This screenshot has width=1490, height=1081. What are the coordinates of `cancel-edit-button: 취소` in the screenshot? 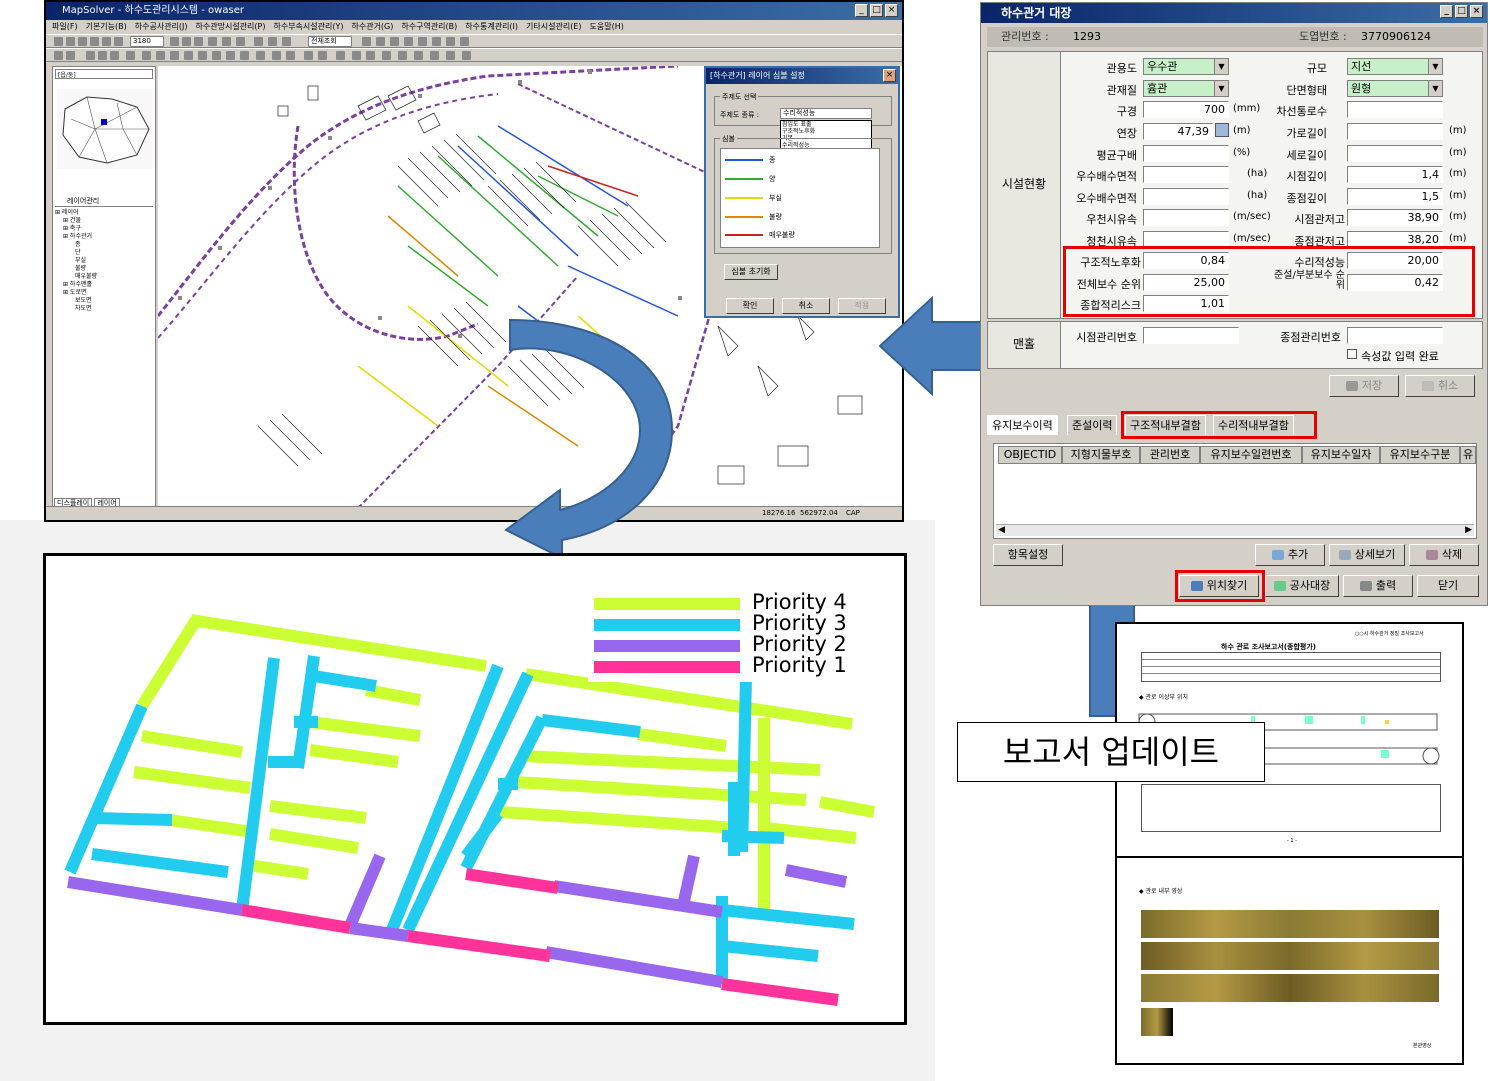 It's located at (1440, 386).